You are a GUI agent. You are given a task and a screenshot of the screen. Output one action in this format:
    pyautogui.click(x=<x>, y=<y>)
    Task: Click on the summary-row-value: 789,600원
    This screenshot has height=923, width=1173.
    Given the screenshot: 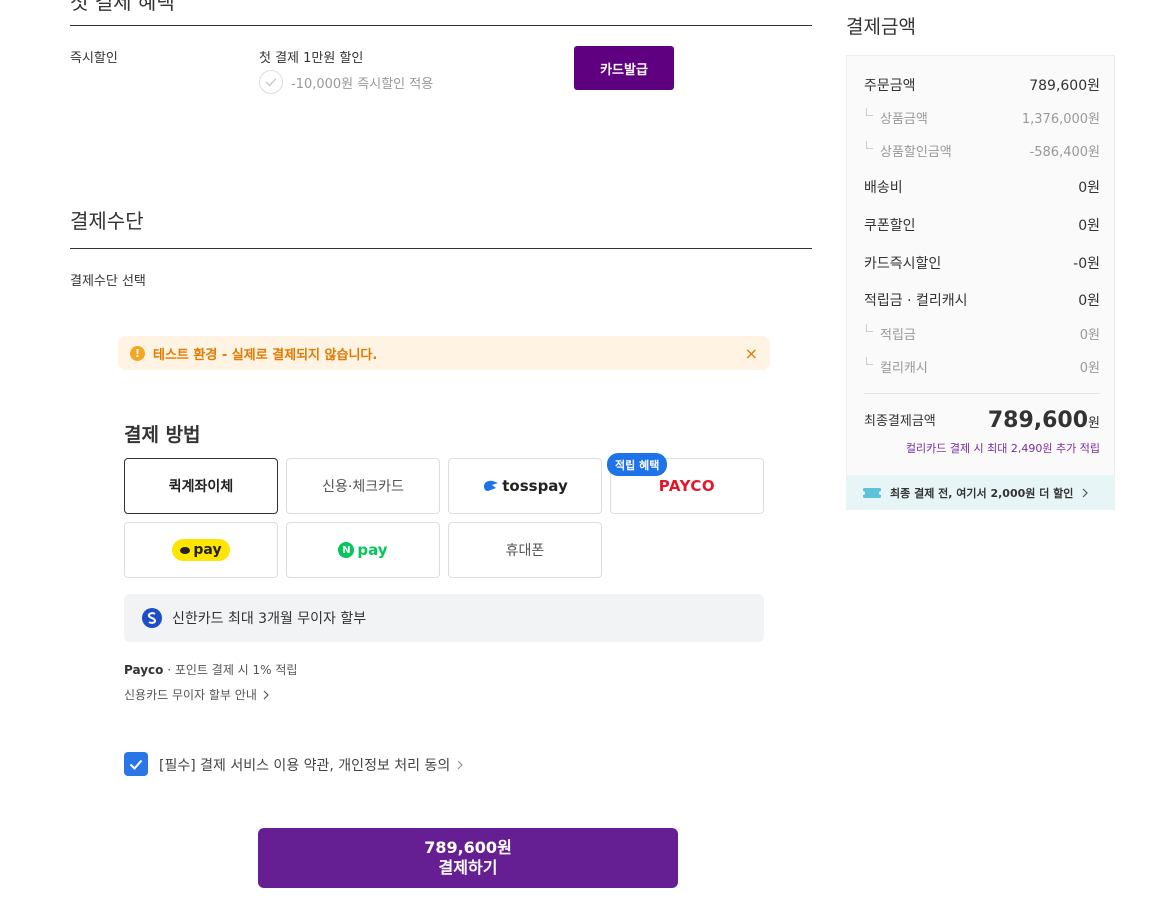 What is the action you would take?
    pyautogui.click(x=1064, y=86)
    